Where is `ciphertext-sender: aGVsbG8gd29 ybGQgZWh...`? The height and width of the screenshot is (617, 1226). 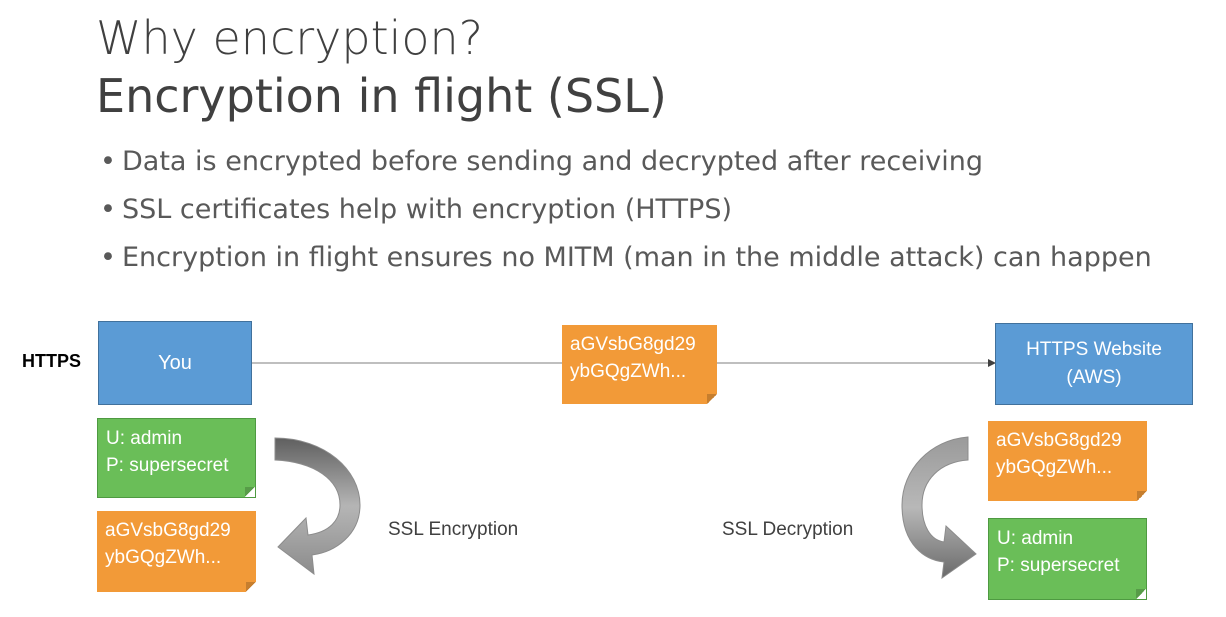
ciphertext-sender: aGVsbG8gd29 ybGQgZWh... is located at coordinates (176, 551).